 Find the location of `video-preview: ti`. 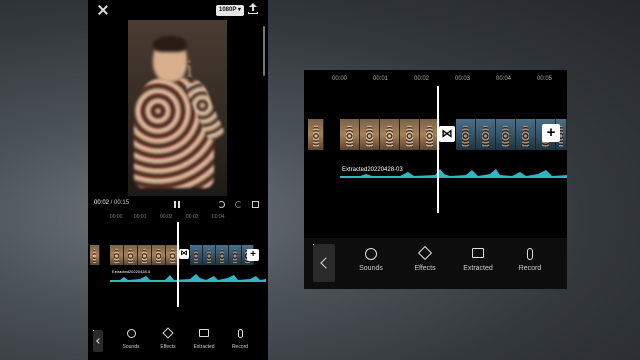

video-preview: ti is located at coordinates (177, 108).